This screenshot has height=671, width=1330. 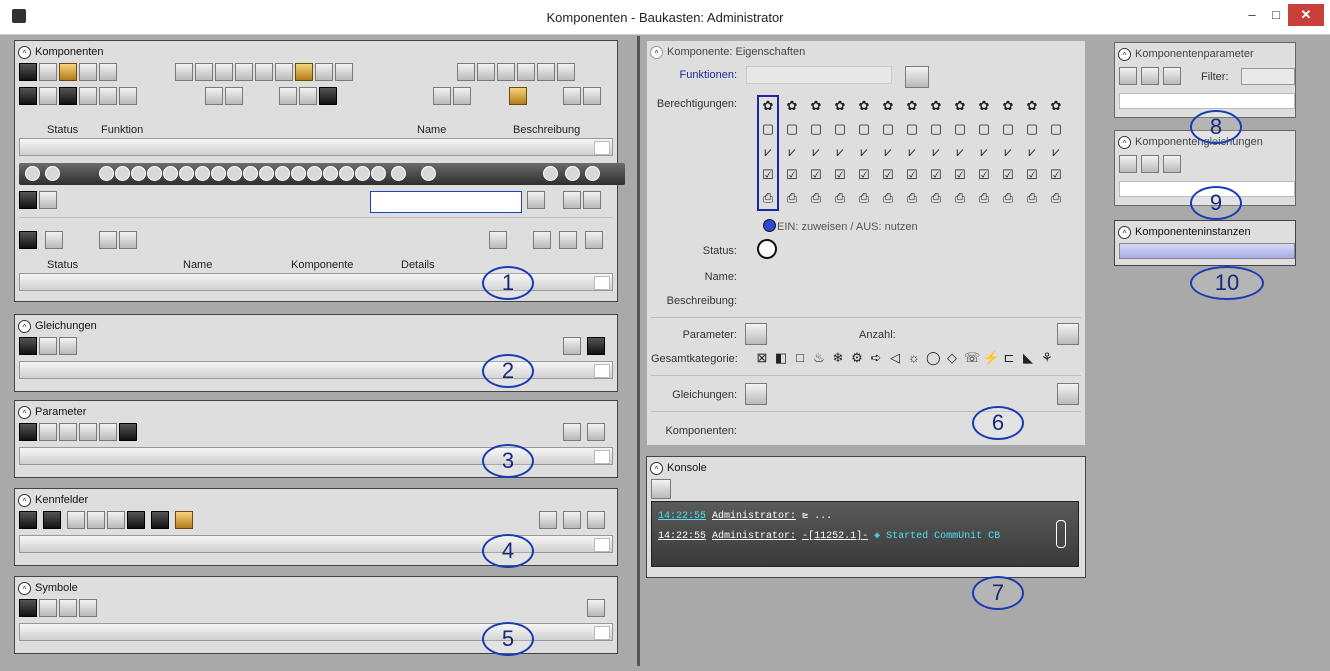 What do you see at coordinates (914, 358) in the screenshot?
I see `category-icon: ☼` at bounding box center [914, 358].